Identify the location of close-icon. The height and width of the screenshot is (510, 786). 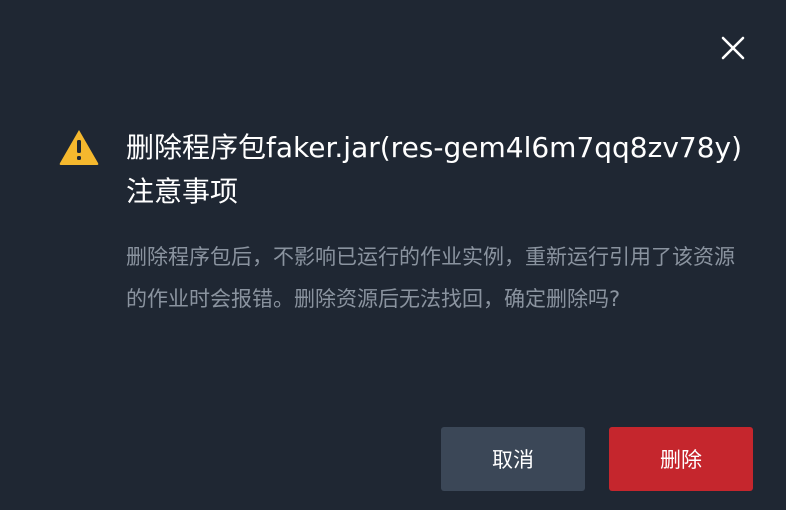
(733, 48).